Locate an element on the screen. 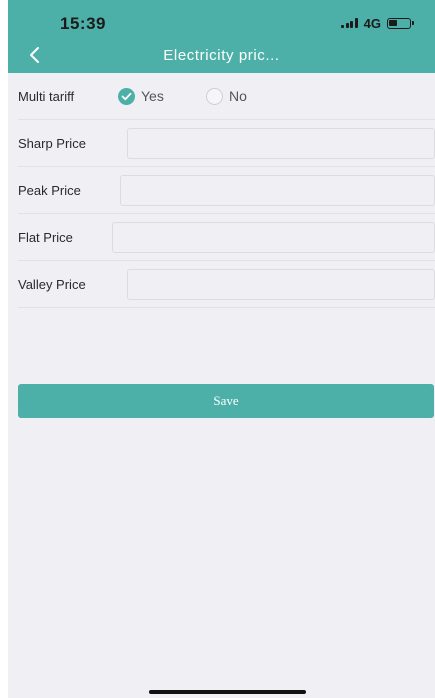 Image resolution: width=435 pixels, height=698 pixels. radio-empty-icon is located at coordinates (214, 96).